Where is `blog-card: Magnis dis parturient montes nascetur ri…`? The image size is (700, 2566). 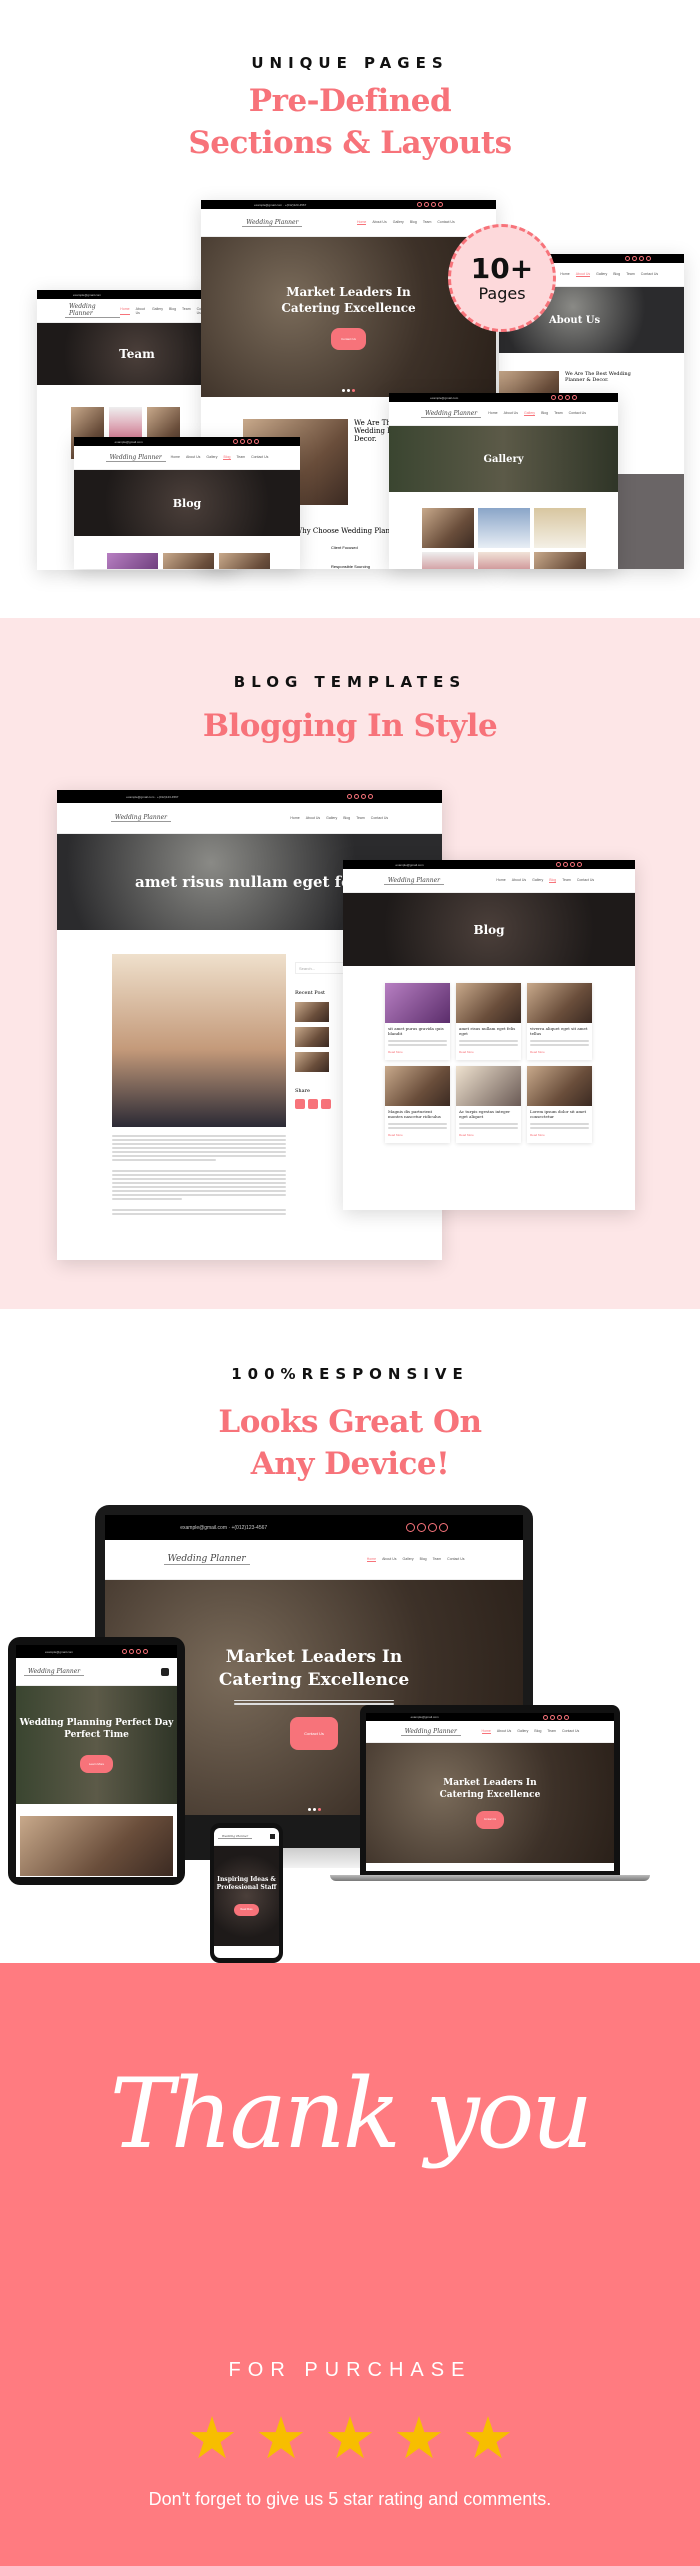 blog-card: Magnis dis parturient montes nascetur ri… is located at coordinates (417, 1104).